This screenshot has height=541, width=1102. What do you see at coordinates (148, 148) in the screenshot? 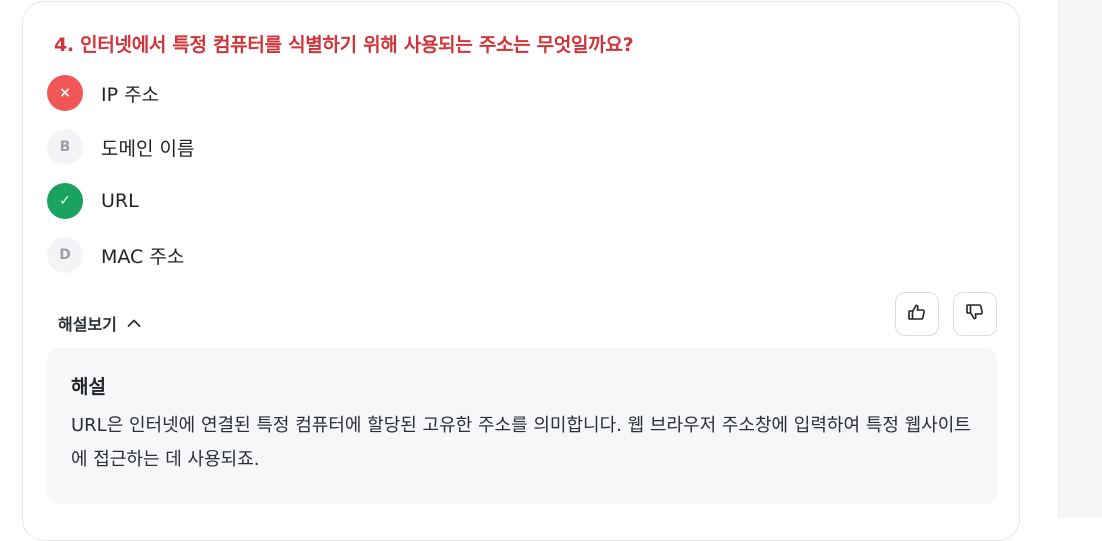
I see `option-label: 도메인 이름` at bounding box center [148, 148].